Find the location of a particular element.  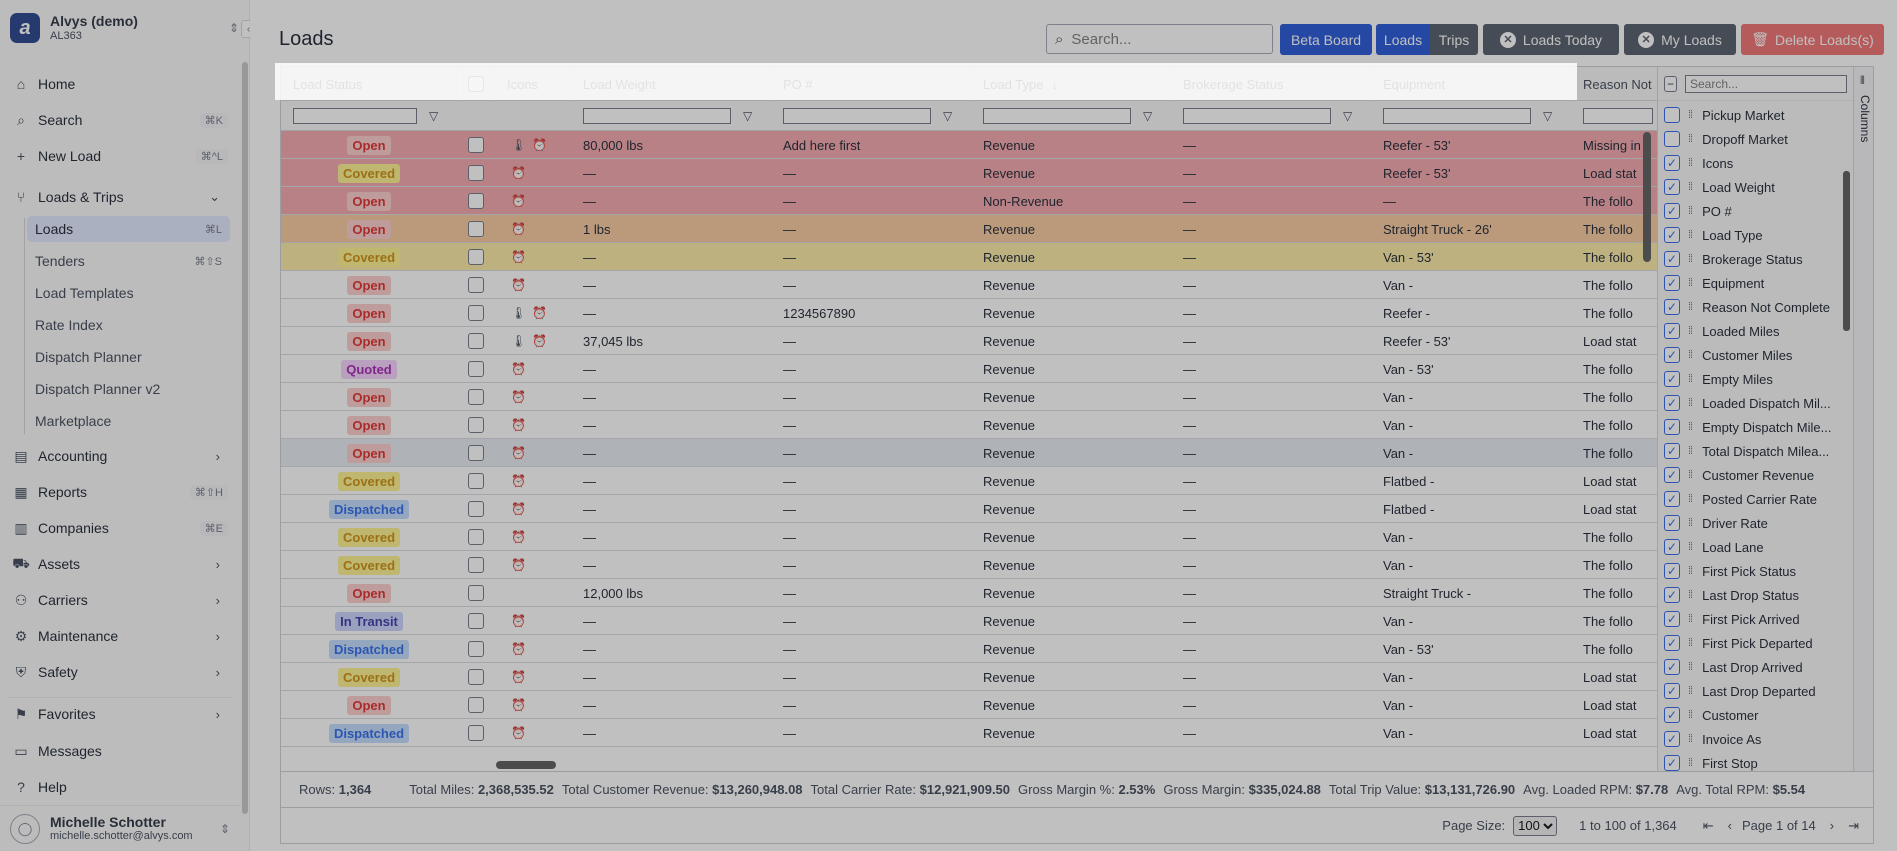

table-row: Open ⏰ — — Revenue — Van - Load stat is located at coordinates (969, 705).